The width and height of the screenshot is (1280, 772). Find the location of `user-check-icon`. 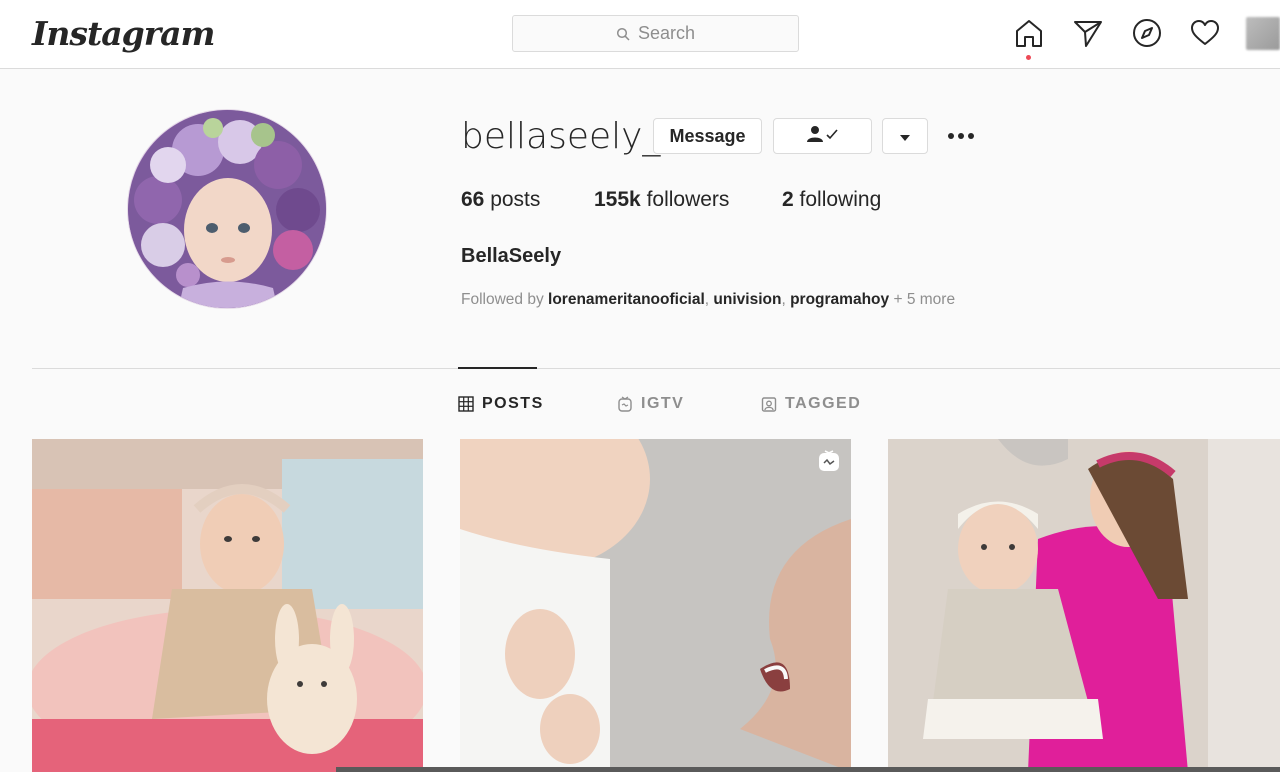

user-check-icon is located at coordinates (823, 136).